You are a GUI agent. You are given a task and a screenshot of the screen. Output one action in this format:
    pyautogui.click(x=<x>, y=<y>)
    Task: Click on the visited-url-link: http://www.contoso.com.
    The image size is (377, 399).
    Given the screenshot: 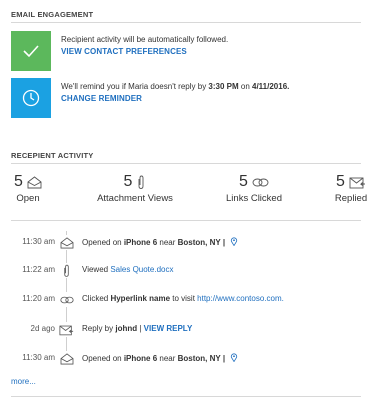 What is the action you would take?
    pyautogui.click(x=240, y=298)
    